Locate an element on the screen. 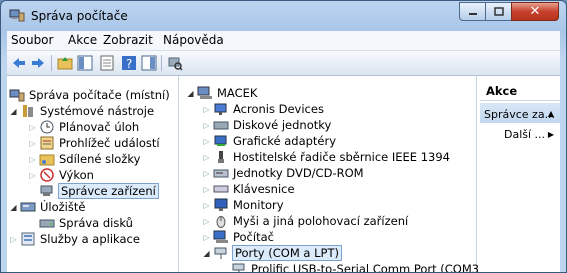 This screenshot has height=273, width=567. device-manager-icon is located at coordinates (46, 190).